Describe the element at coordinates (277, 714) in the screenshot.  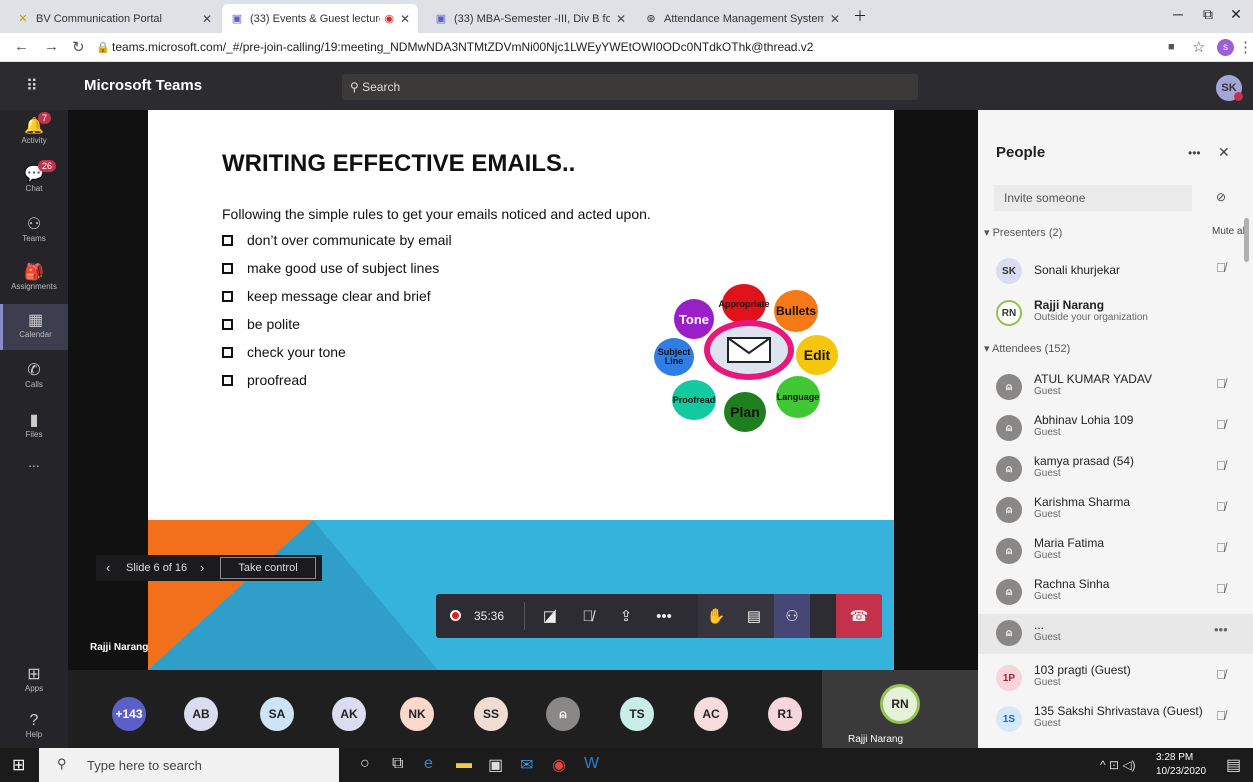
I see `gallery-avatar: SA` at that location.